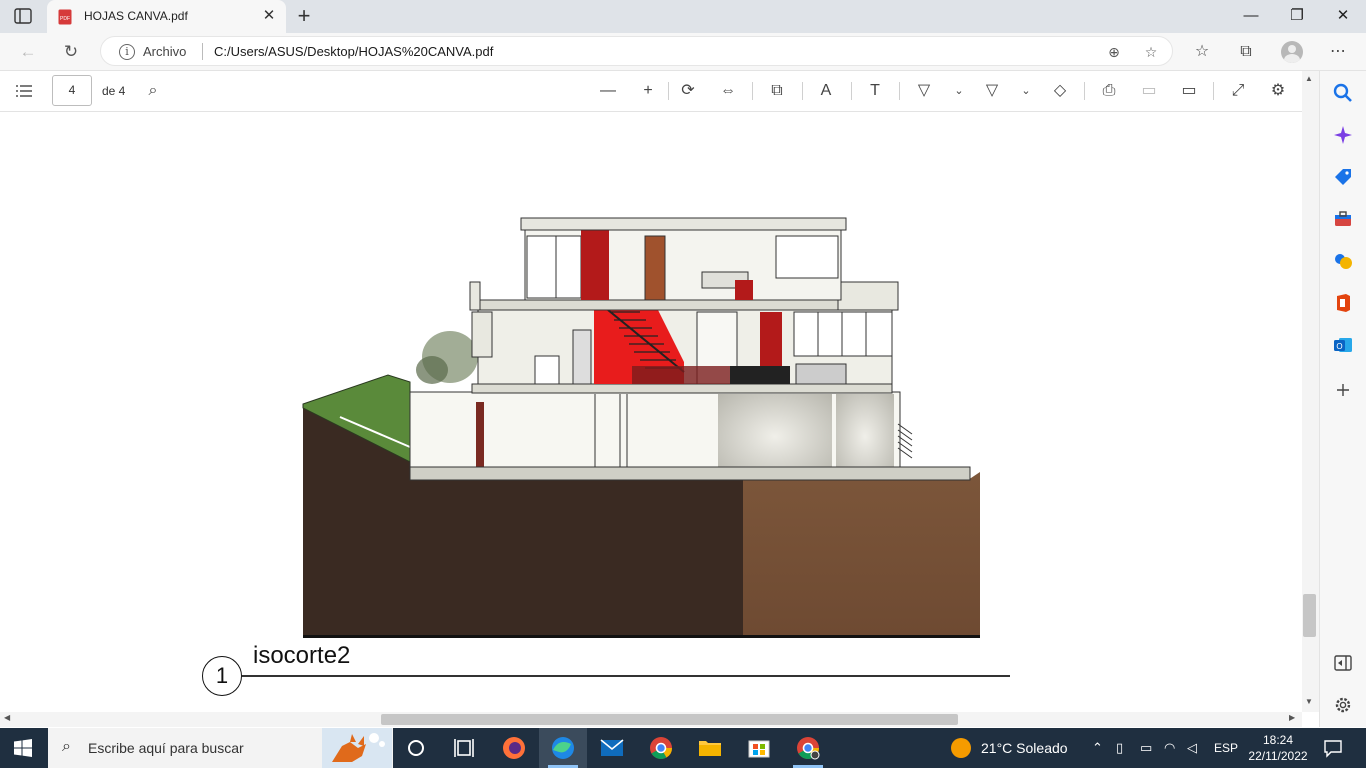 The width and height of the screenshot is (1366, 768). Describe the element at coordinates (669, 719) in the screenshot. I see `horizontal-scroll-thumb` at that location.